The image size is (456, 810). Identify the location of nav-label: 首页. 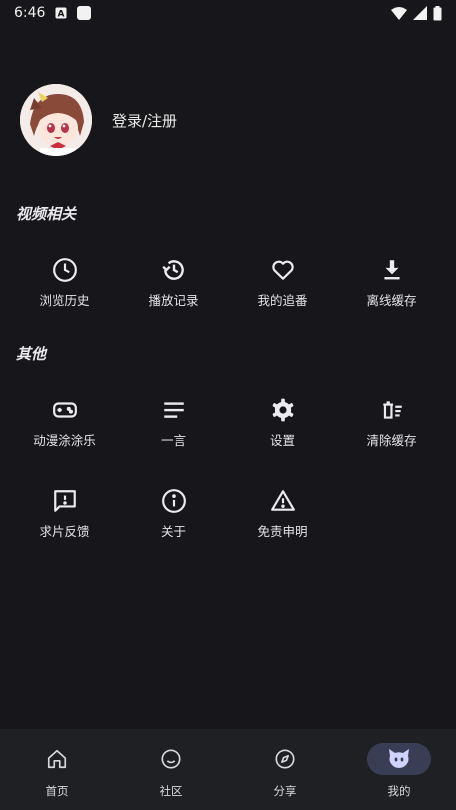
(57, 791).